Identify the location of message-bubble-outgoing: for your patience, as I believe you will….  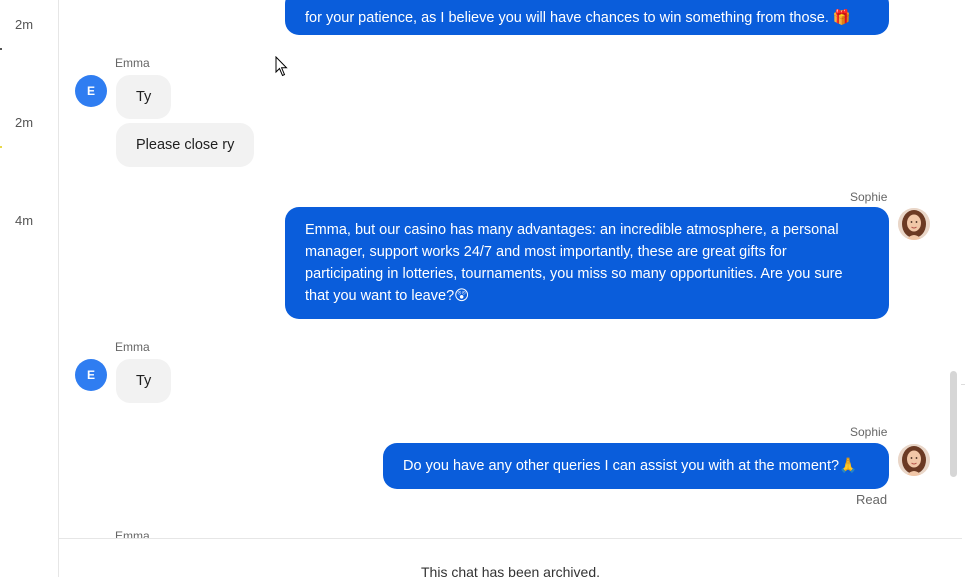
(587, 17).